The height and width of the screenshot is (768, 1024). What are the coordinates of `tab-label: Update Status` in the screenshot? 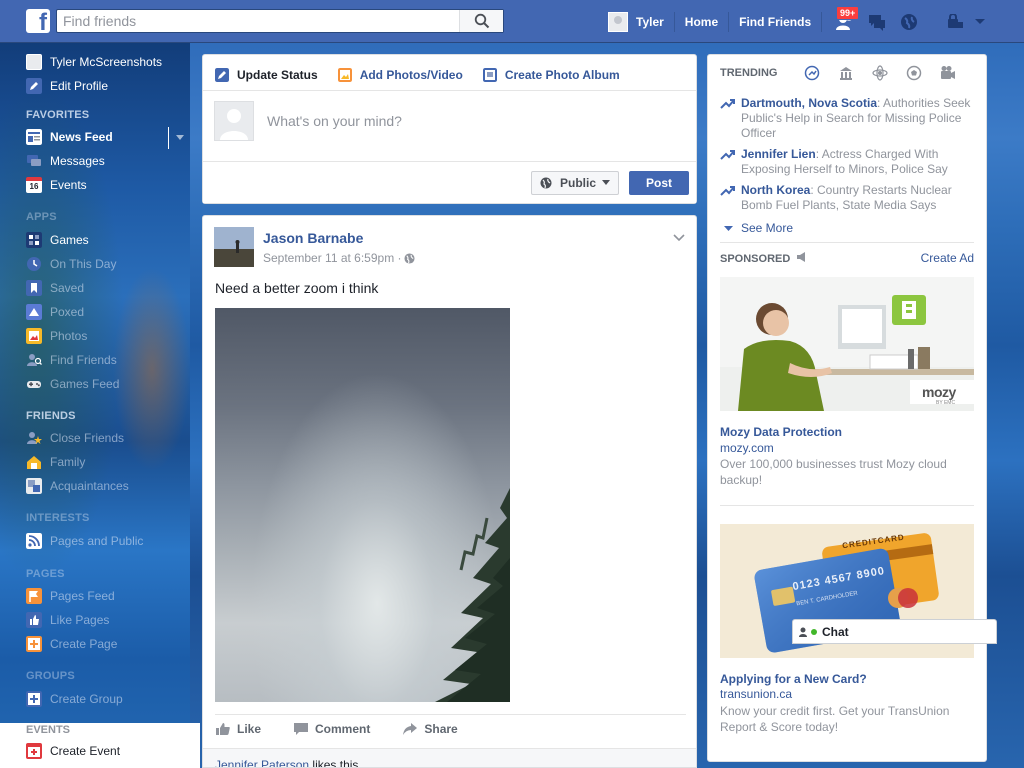 It's located at (277, 75).